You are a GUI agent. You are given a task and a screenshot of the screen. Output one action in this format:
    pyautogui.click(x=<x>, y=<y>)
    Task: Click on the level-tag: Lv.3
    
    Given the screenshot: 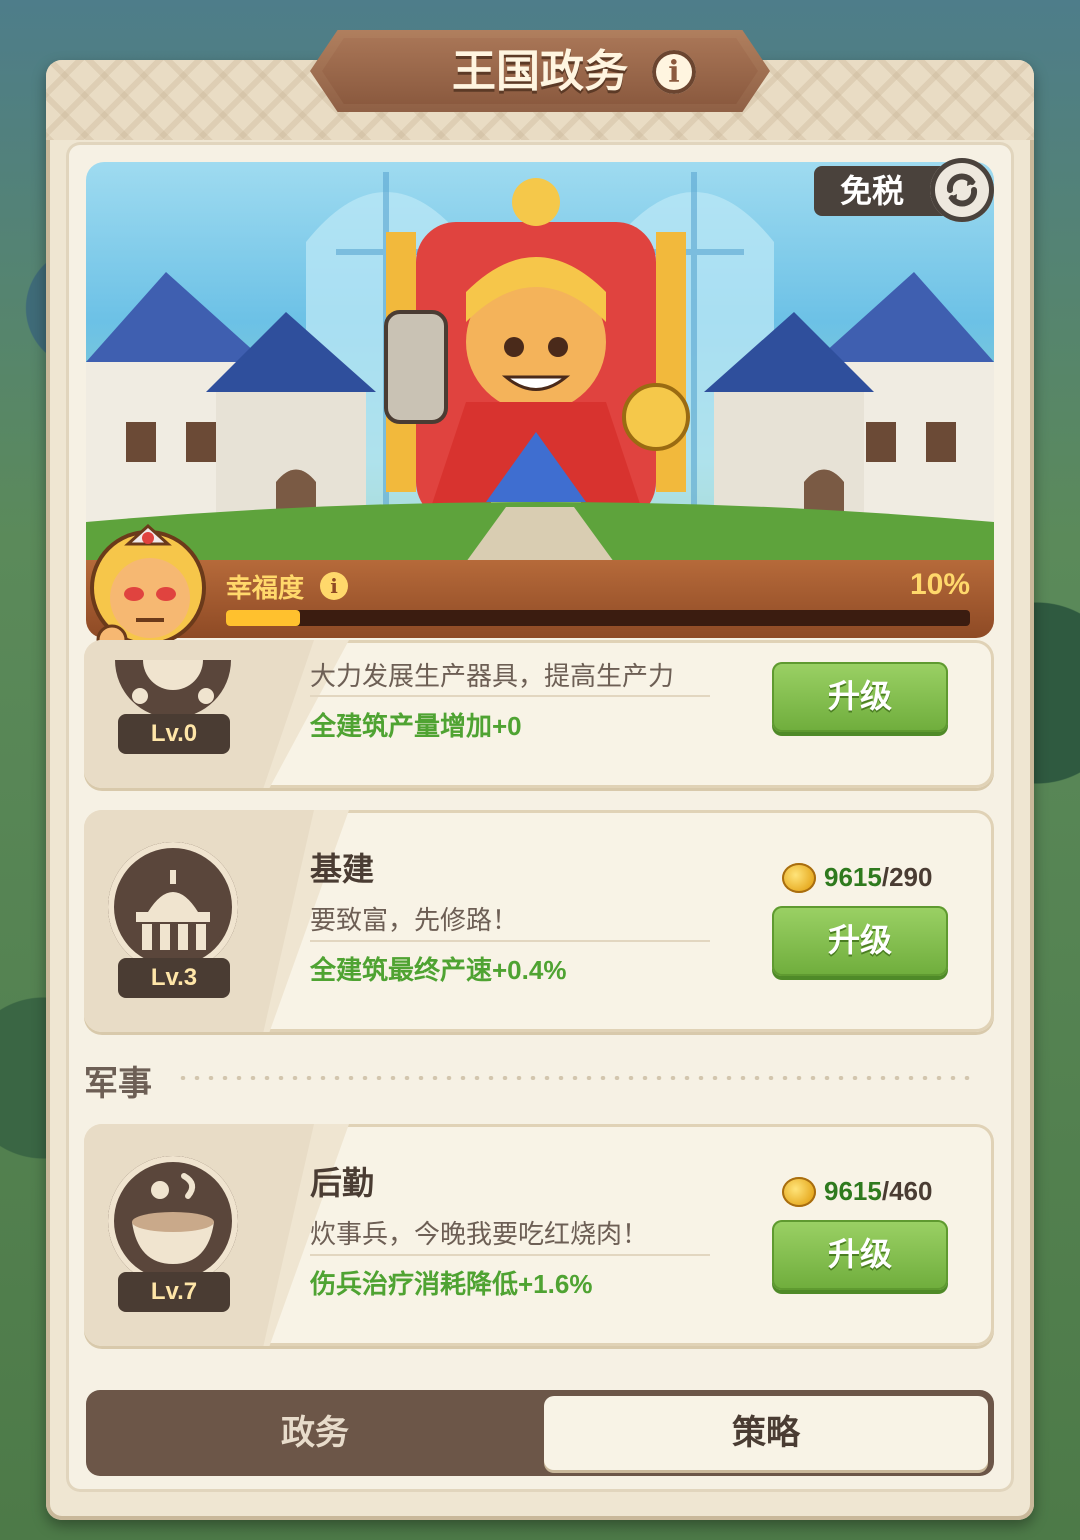 What is the action you would take?
    pyautogui.click(x=174, y=978)
    